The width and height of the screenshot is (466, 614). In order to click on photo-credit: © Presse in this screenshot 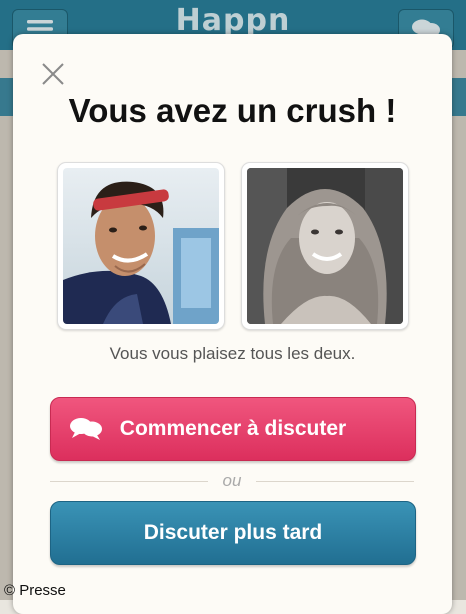, I will do `click(35, 590)`.